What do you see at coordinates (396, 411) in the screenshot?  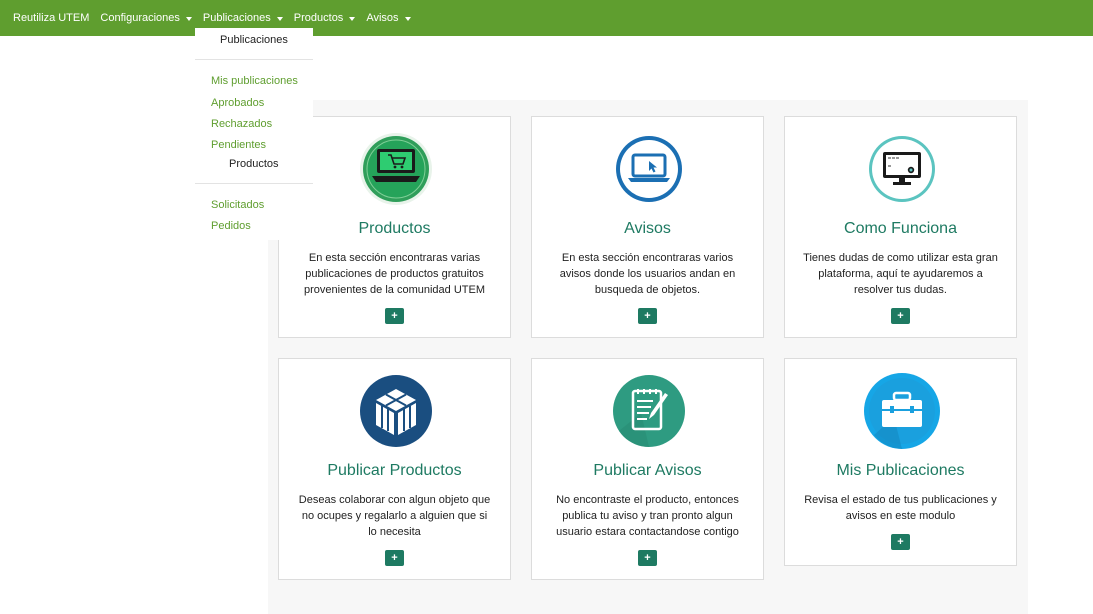 I see `box-icon` at bounding box center [396, 411].